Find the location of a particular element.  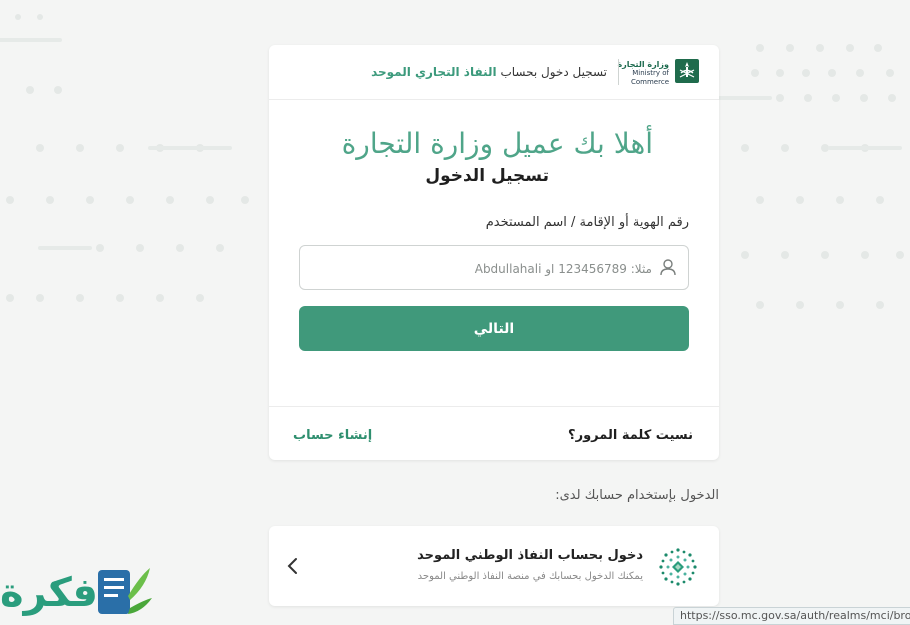

svg-text: فكرة is located at coordinates (49, 593).